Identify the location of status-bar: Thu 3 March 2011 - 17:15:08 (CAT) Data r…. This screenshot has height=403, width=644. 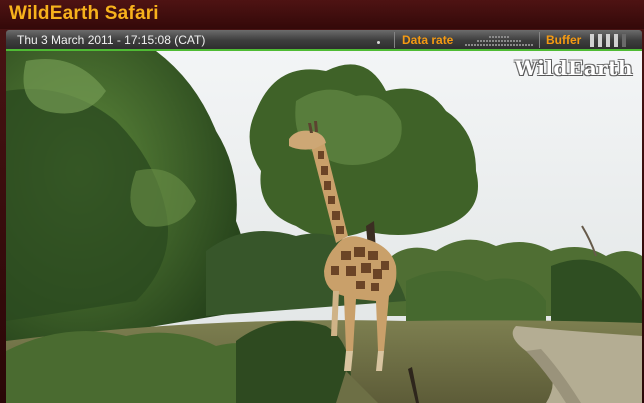
(324, 40).